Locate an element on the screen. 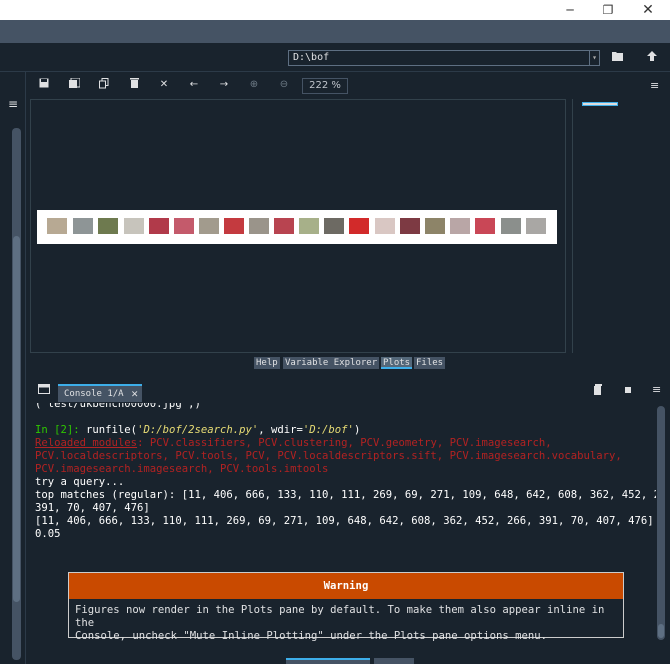  save-icon is located at coordinates (44, 85).